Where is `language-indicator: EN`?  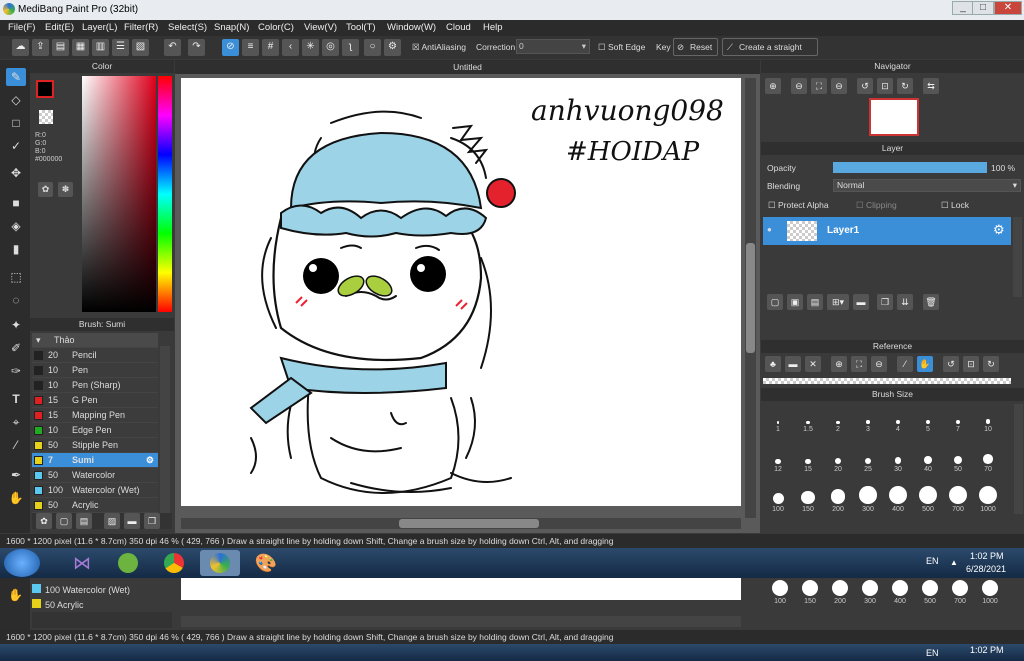
language-indicator: EN is located at coordinates (932, 561).